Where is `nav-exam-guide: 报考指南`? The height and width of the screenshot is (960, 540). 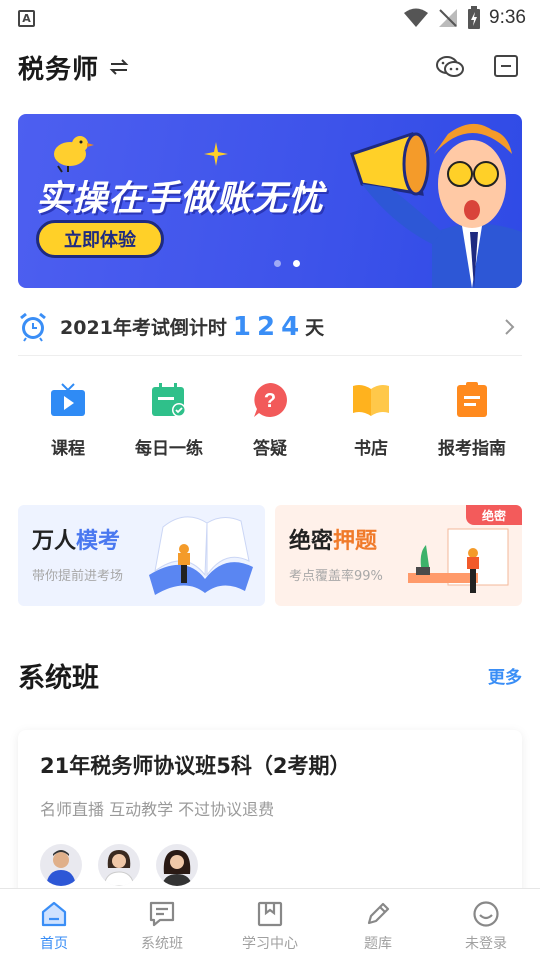
nav-exam-guide: 报考指南 is located at coordinates (472, 419).